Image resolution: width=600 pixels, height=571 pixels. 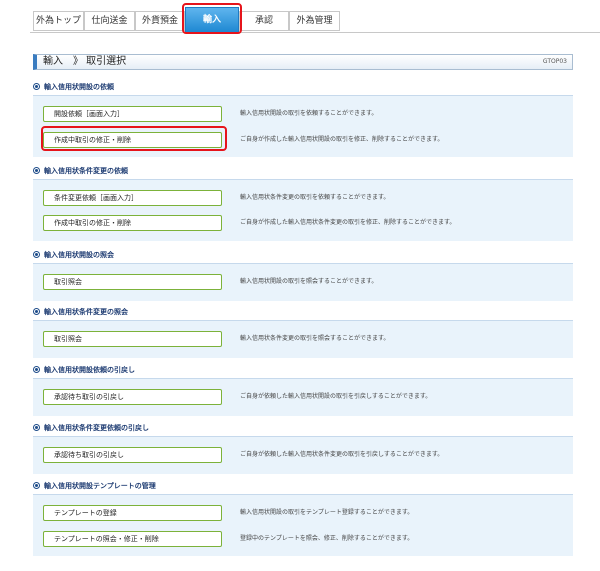 I want to click on lc-opening-inquiry-button: 取引照会, so click(x=132, y=282).